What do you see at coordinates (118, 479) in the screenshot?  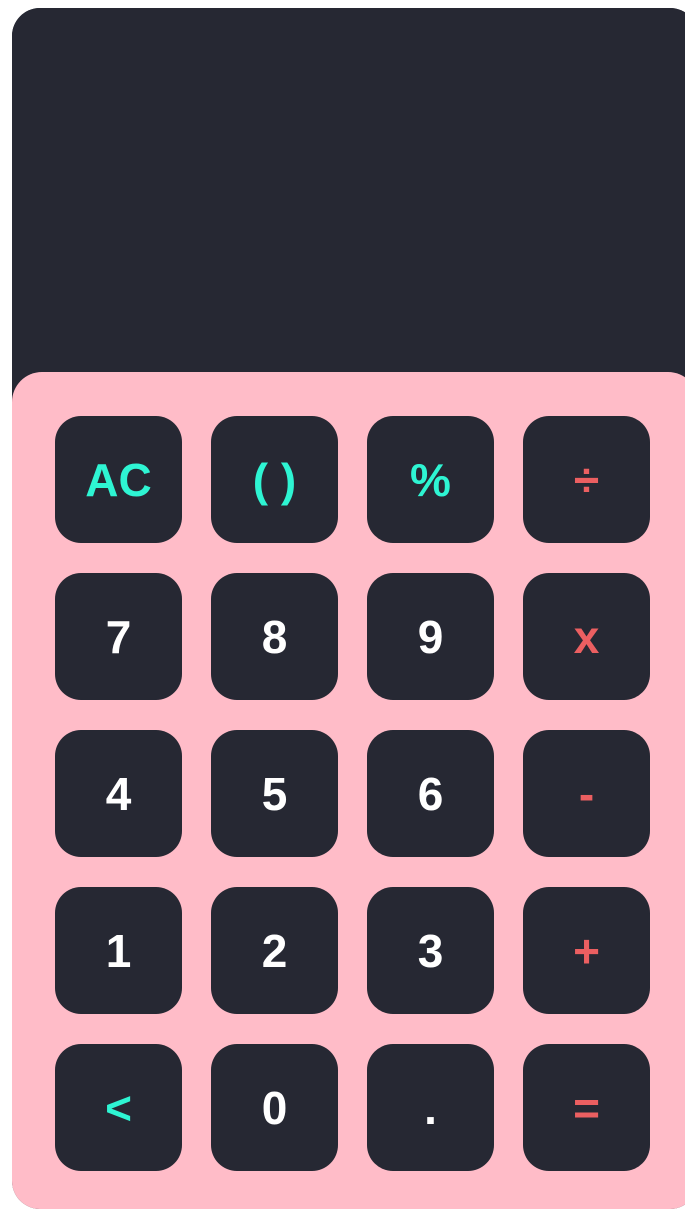 I see `clear-button: AC` at bounding box center [118, 479].